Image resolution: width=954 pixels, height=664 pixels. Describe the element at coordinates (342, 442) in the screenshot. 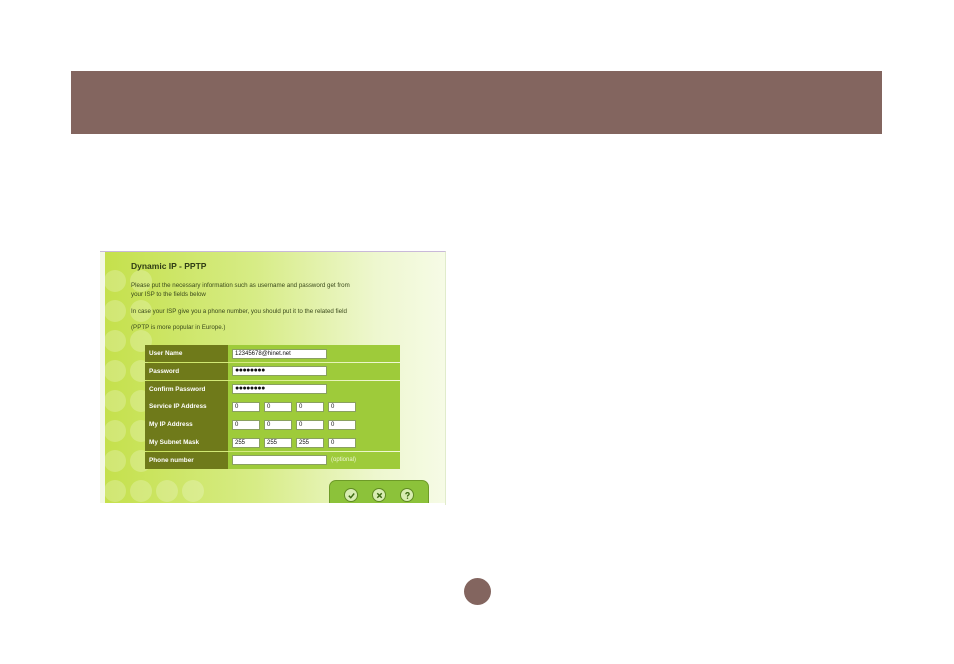

I see `subnet-mask-octet-4: 0` at that location.